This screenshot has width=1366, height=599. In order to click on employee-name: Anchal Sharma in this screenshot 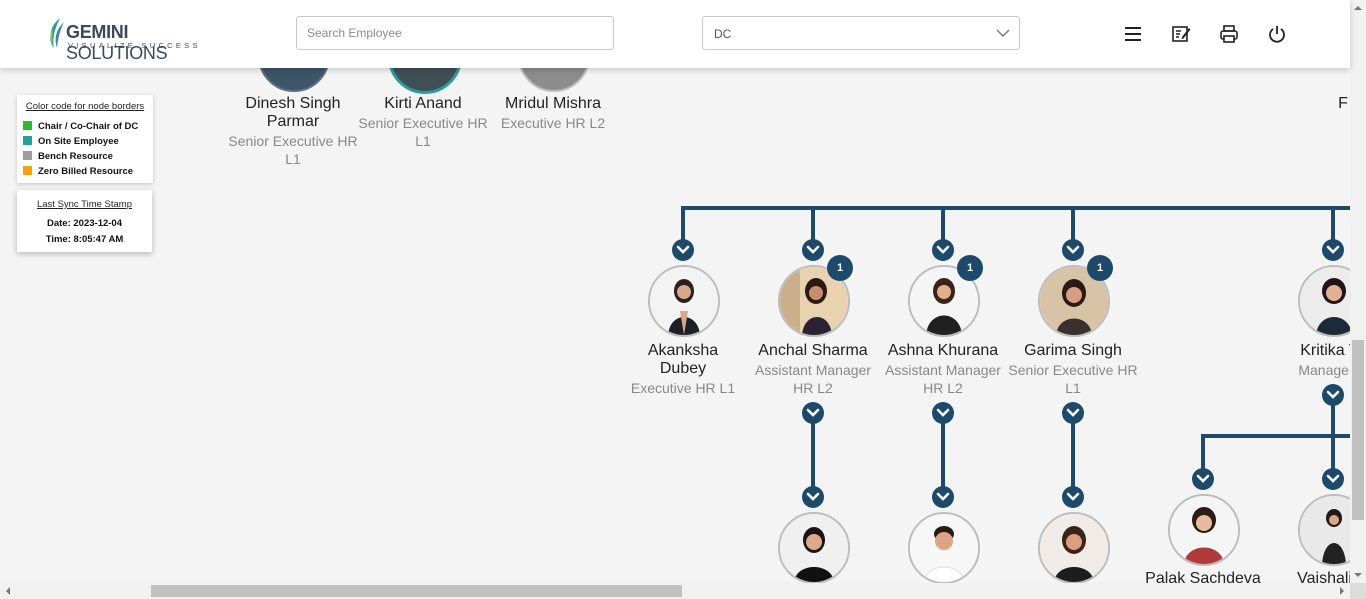, I will do `click(813, 351)`.